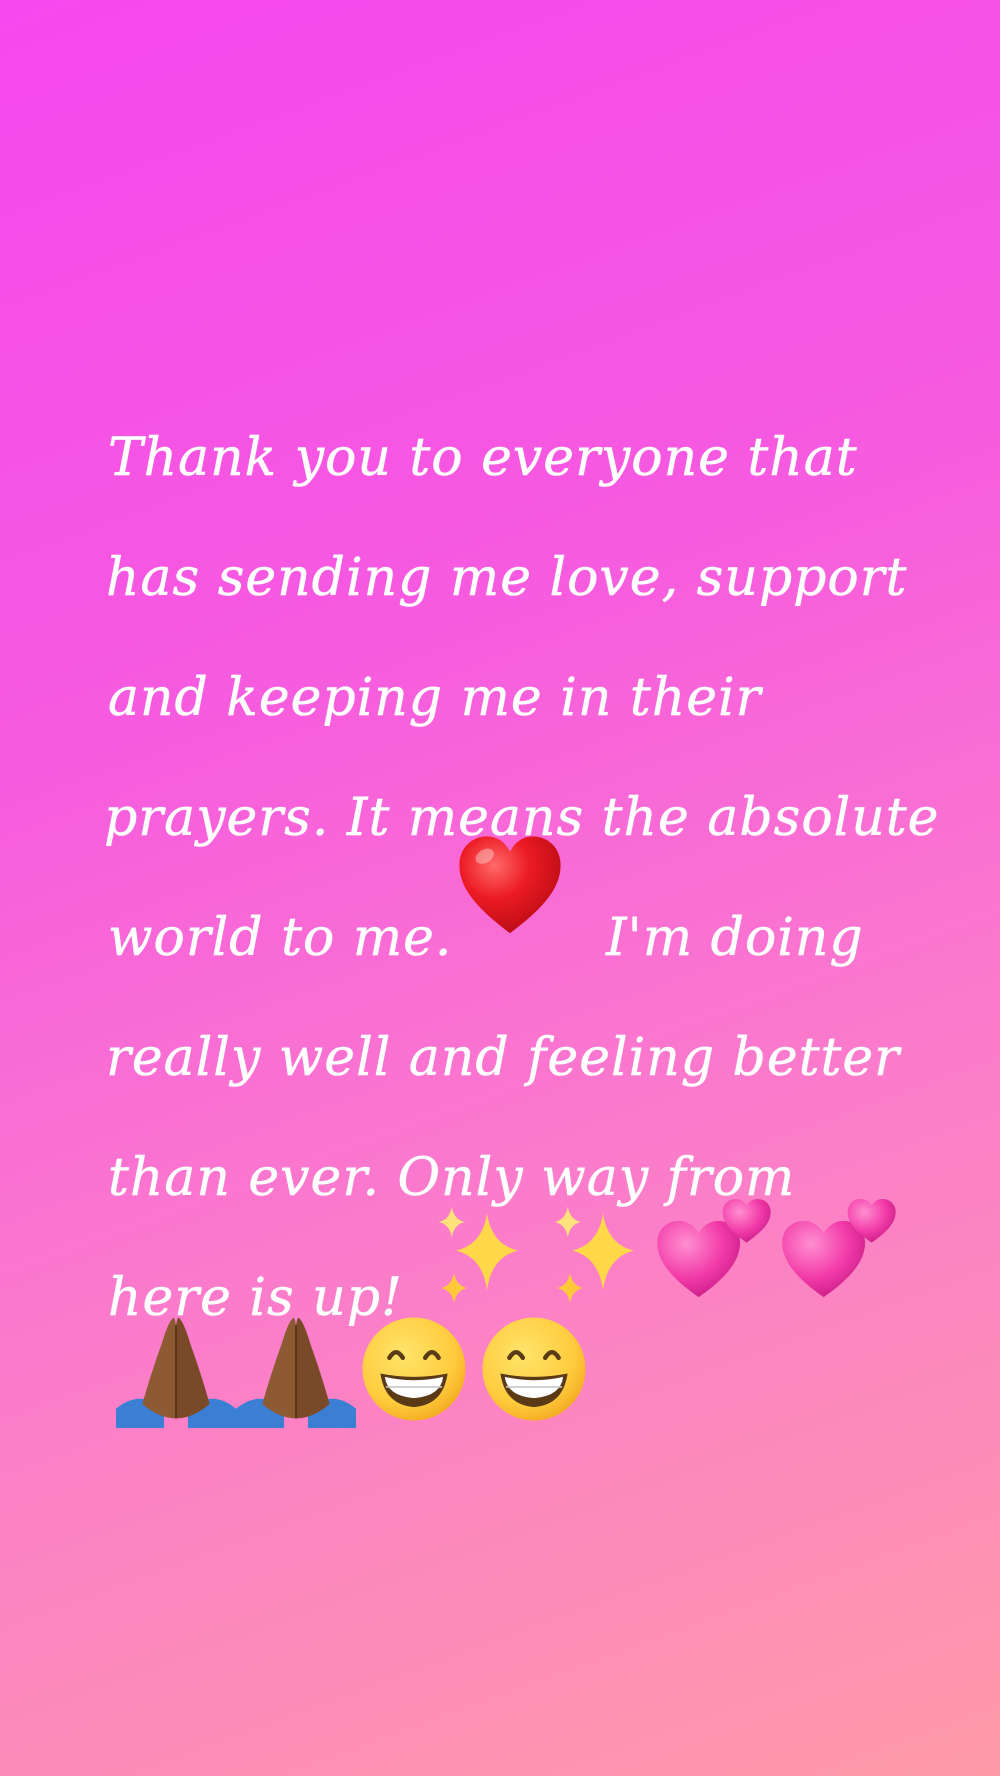 This screenshot has height=1776, width=1000. What do you see at coordinates (735, 938) in the screenshot?
I see `caption-line-5b: I'm doing` at bounding box center [735, 938].